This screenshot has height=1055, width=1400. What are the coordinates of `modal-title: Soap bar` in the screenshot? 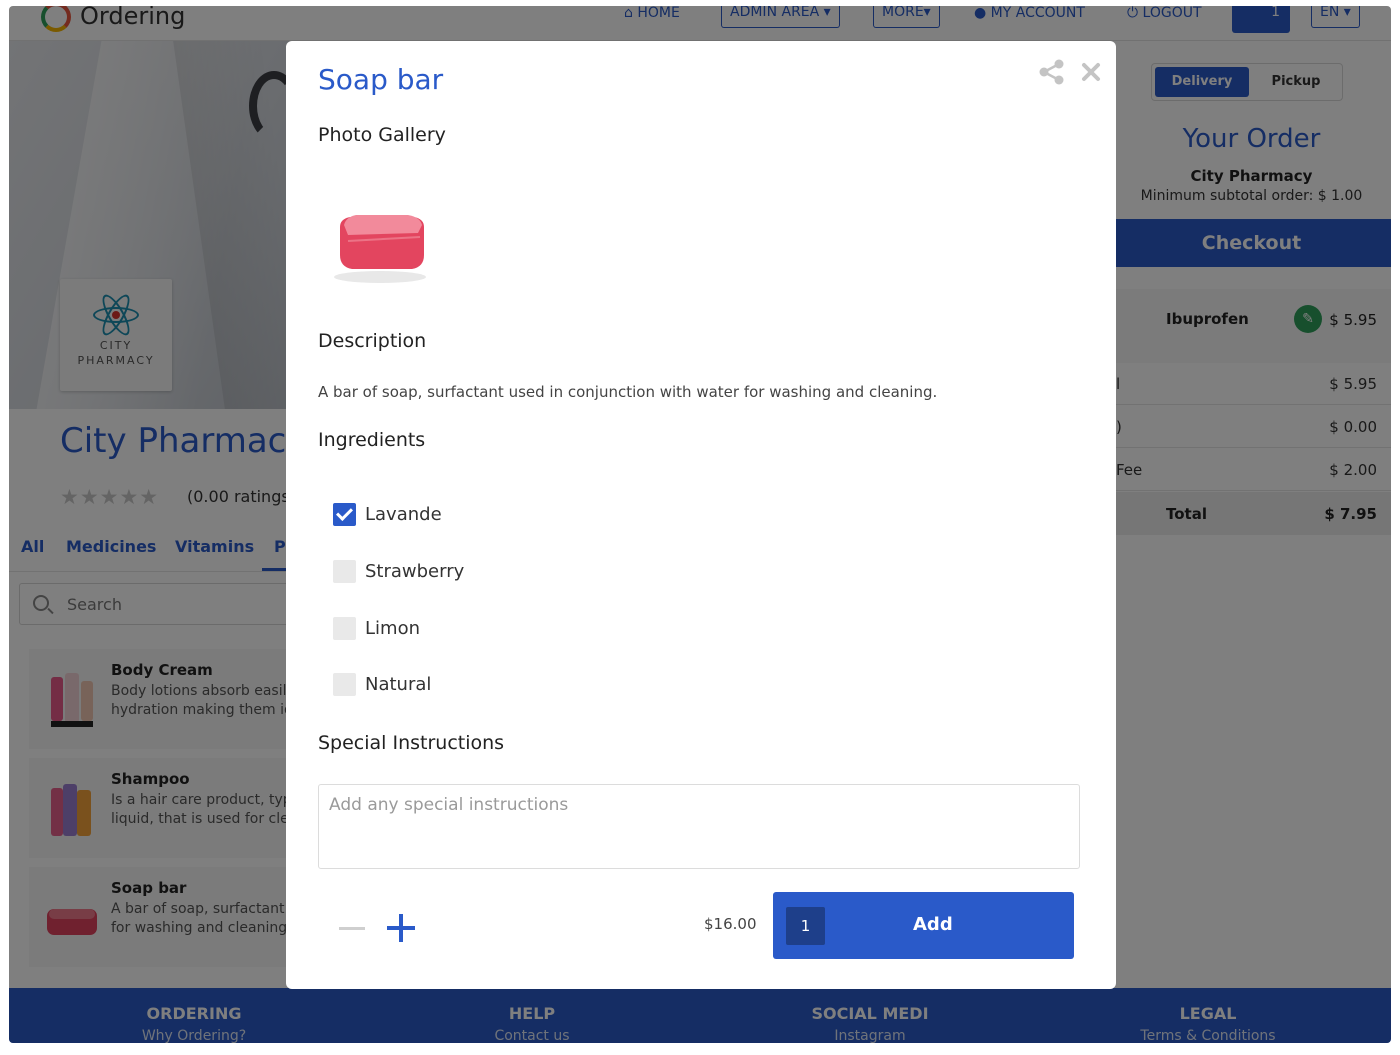 It's located at (381, 79).